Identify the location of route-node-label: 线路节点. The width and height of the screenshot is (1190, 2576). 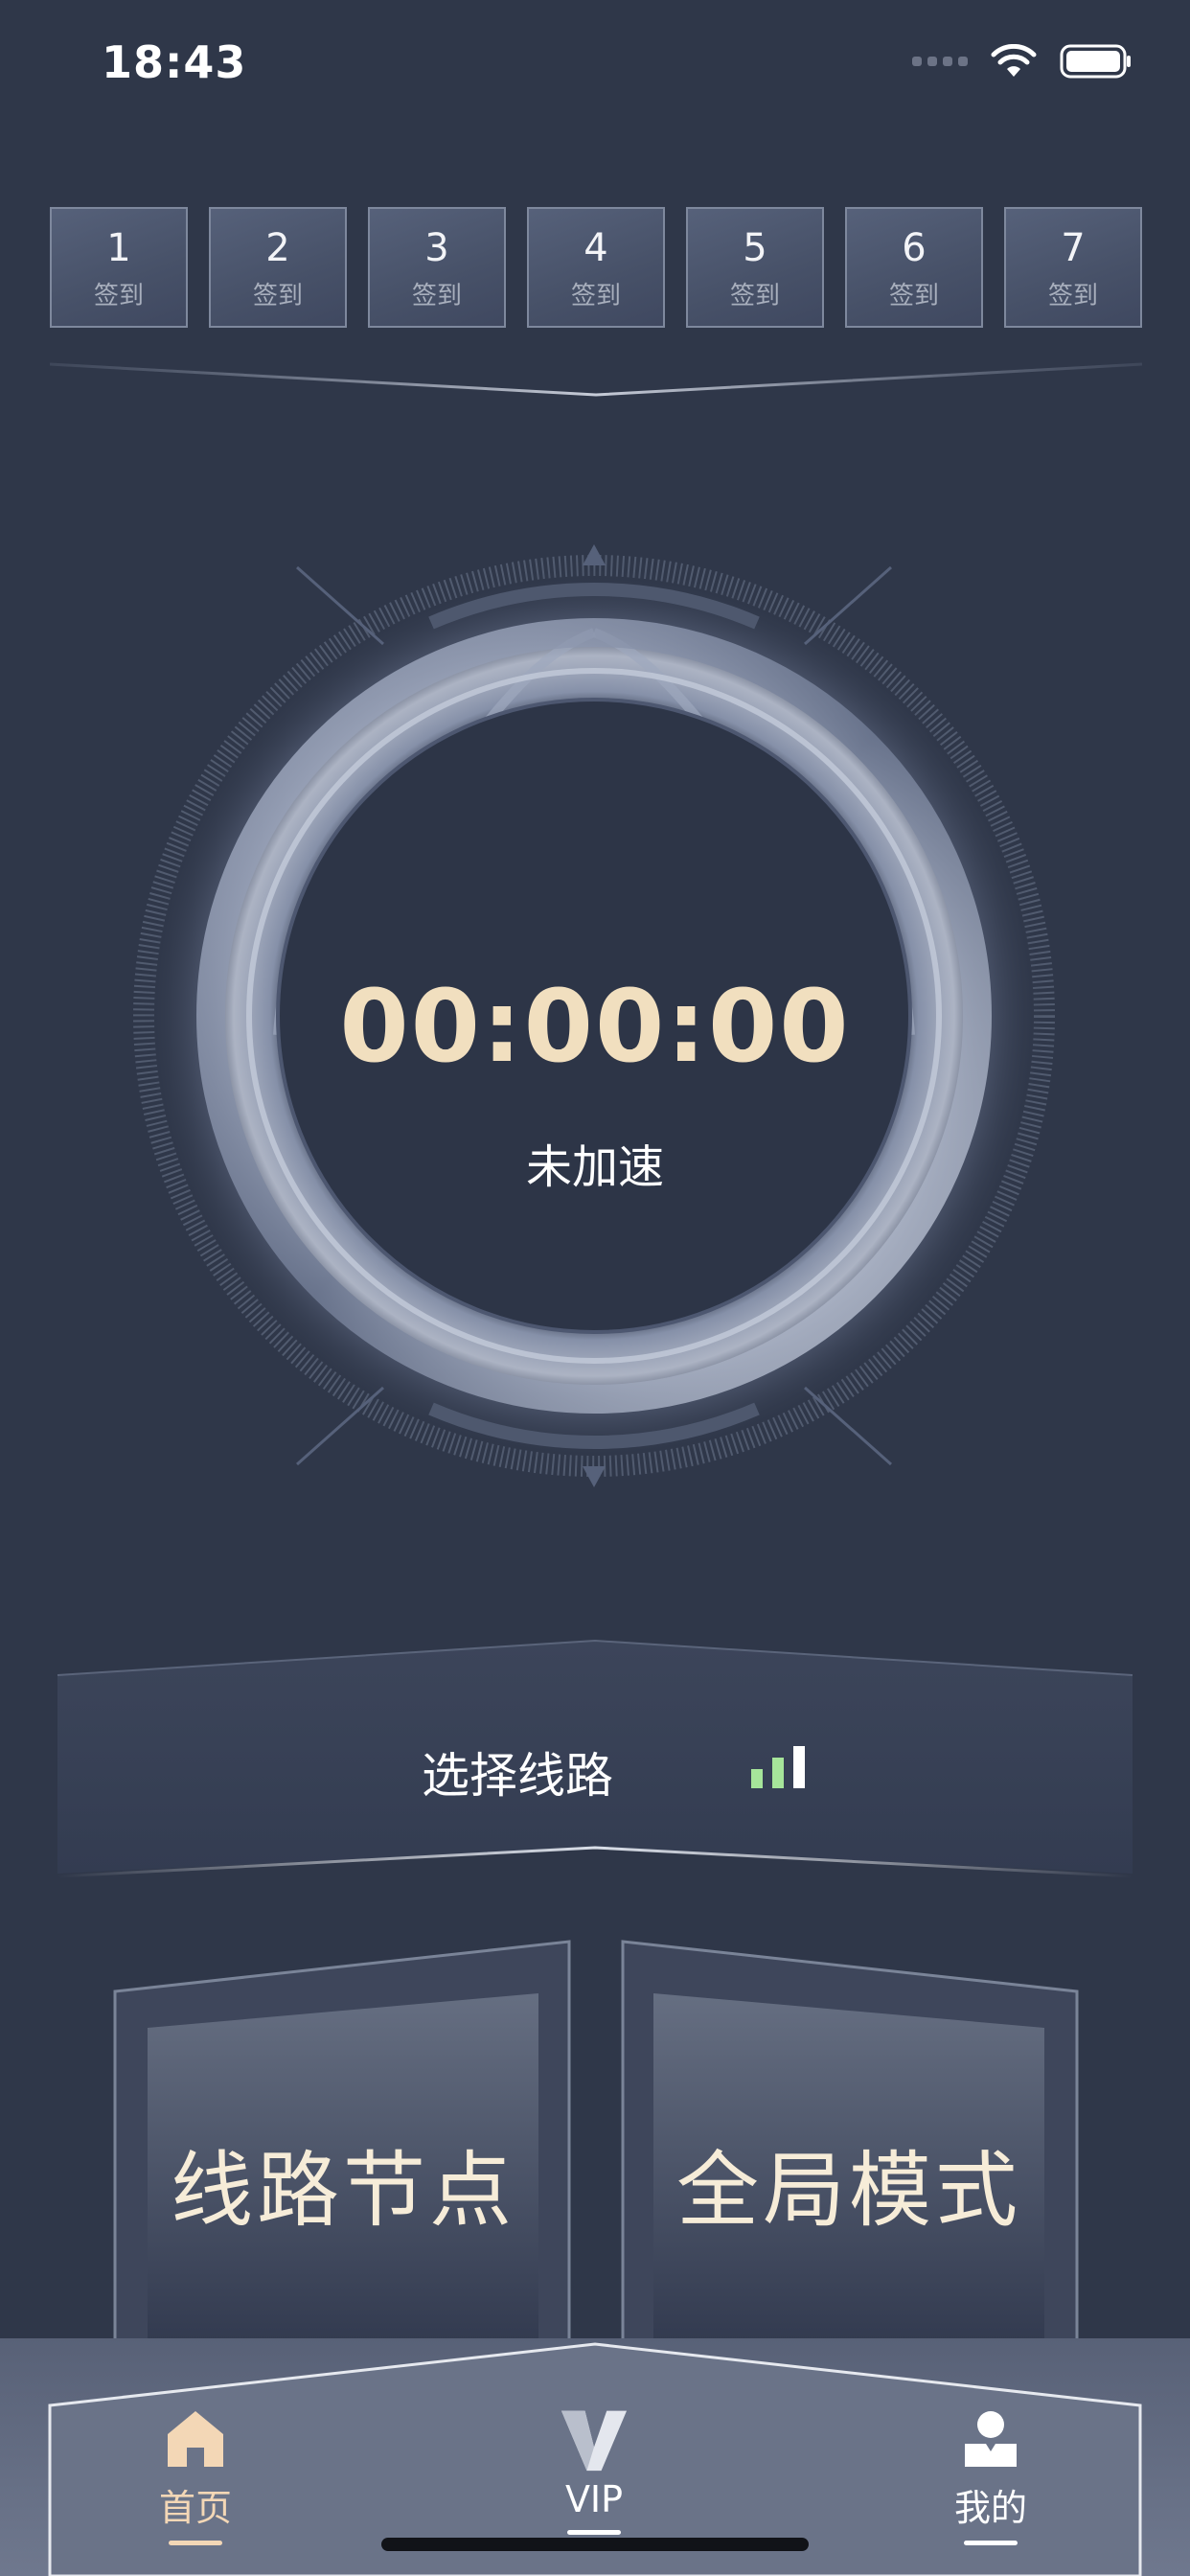
(343, 2191).